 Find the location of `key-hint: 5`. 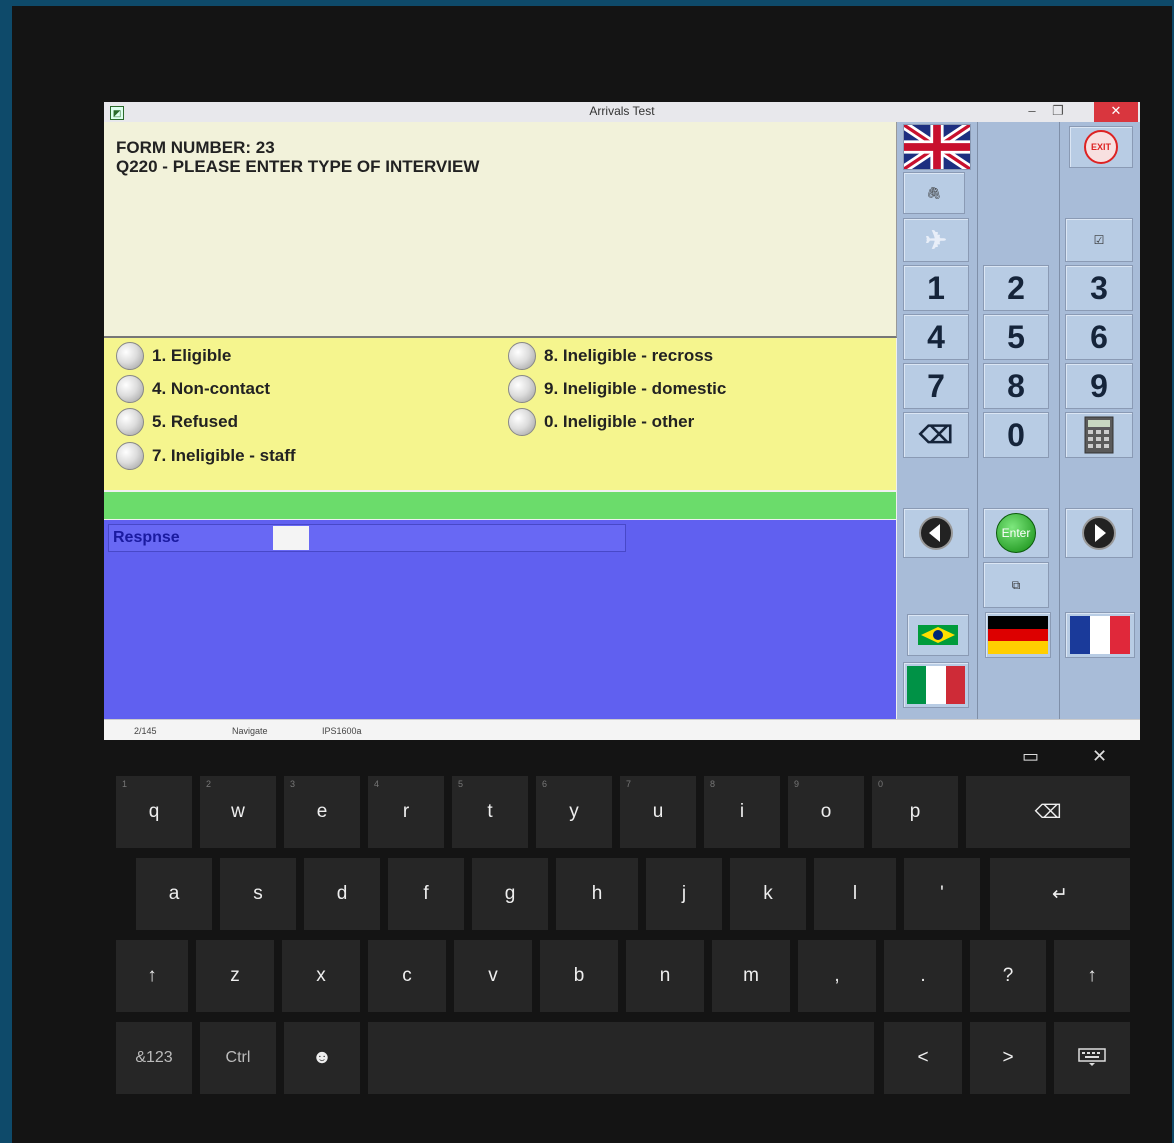

key-hint: 5 is located at coordinates (461, 784).